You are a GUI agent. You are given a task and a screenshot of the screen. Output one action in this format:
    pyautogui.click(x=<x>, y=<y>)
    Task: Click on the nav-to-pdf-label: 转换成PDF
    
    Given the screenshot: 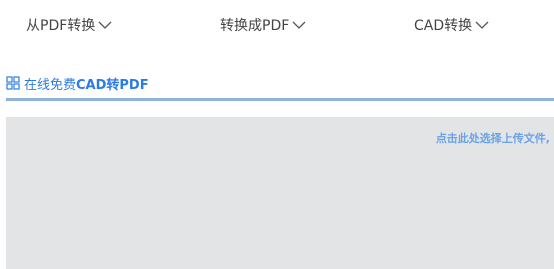 What is the action you would take?
    pyautogui.click(x=255, y=26)
    